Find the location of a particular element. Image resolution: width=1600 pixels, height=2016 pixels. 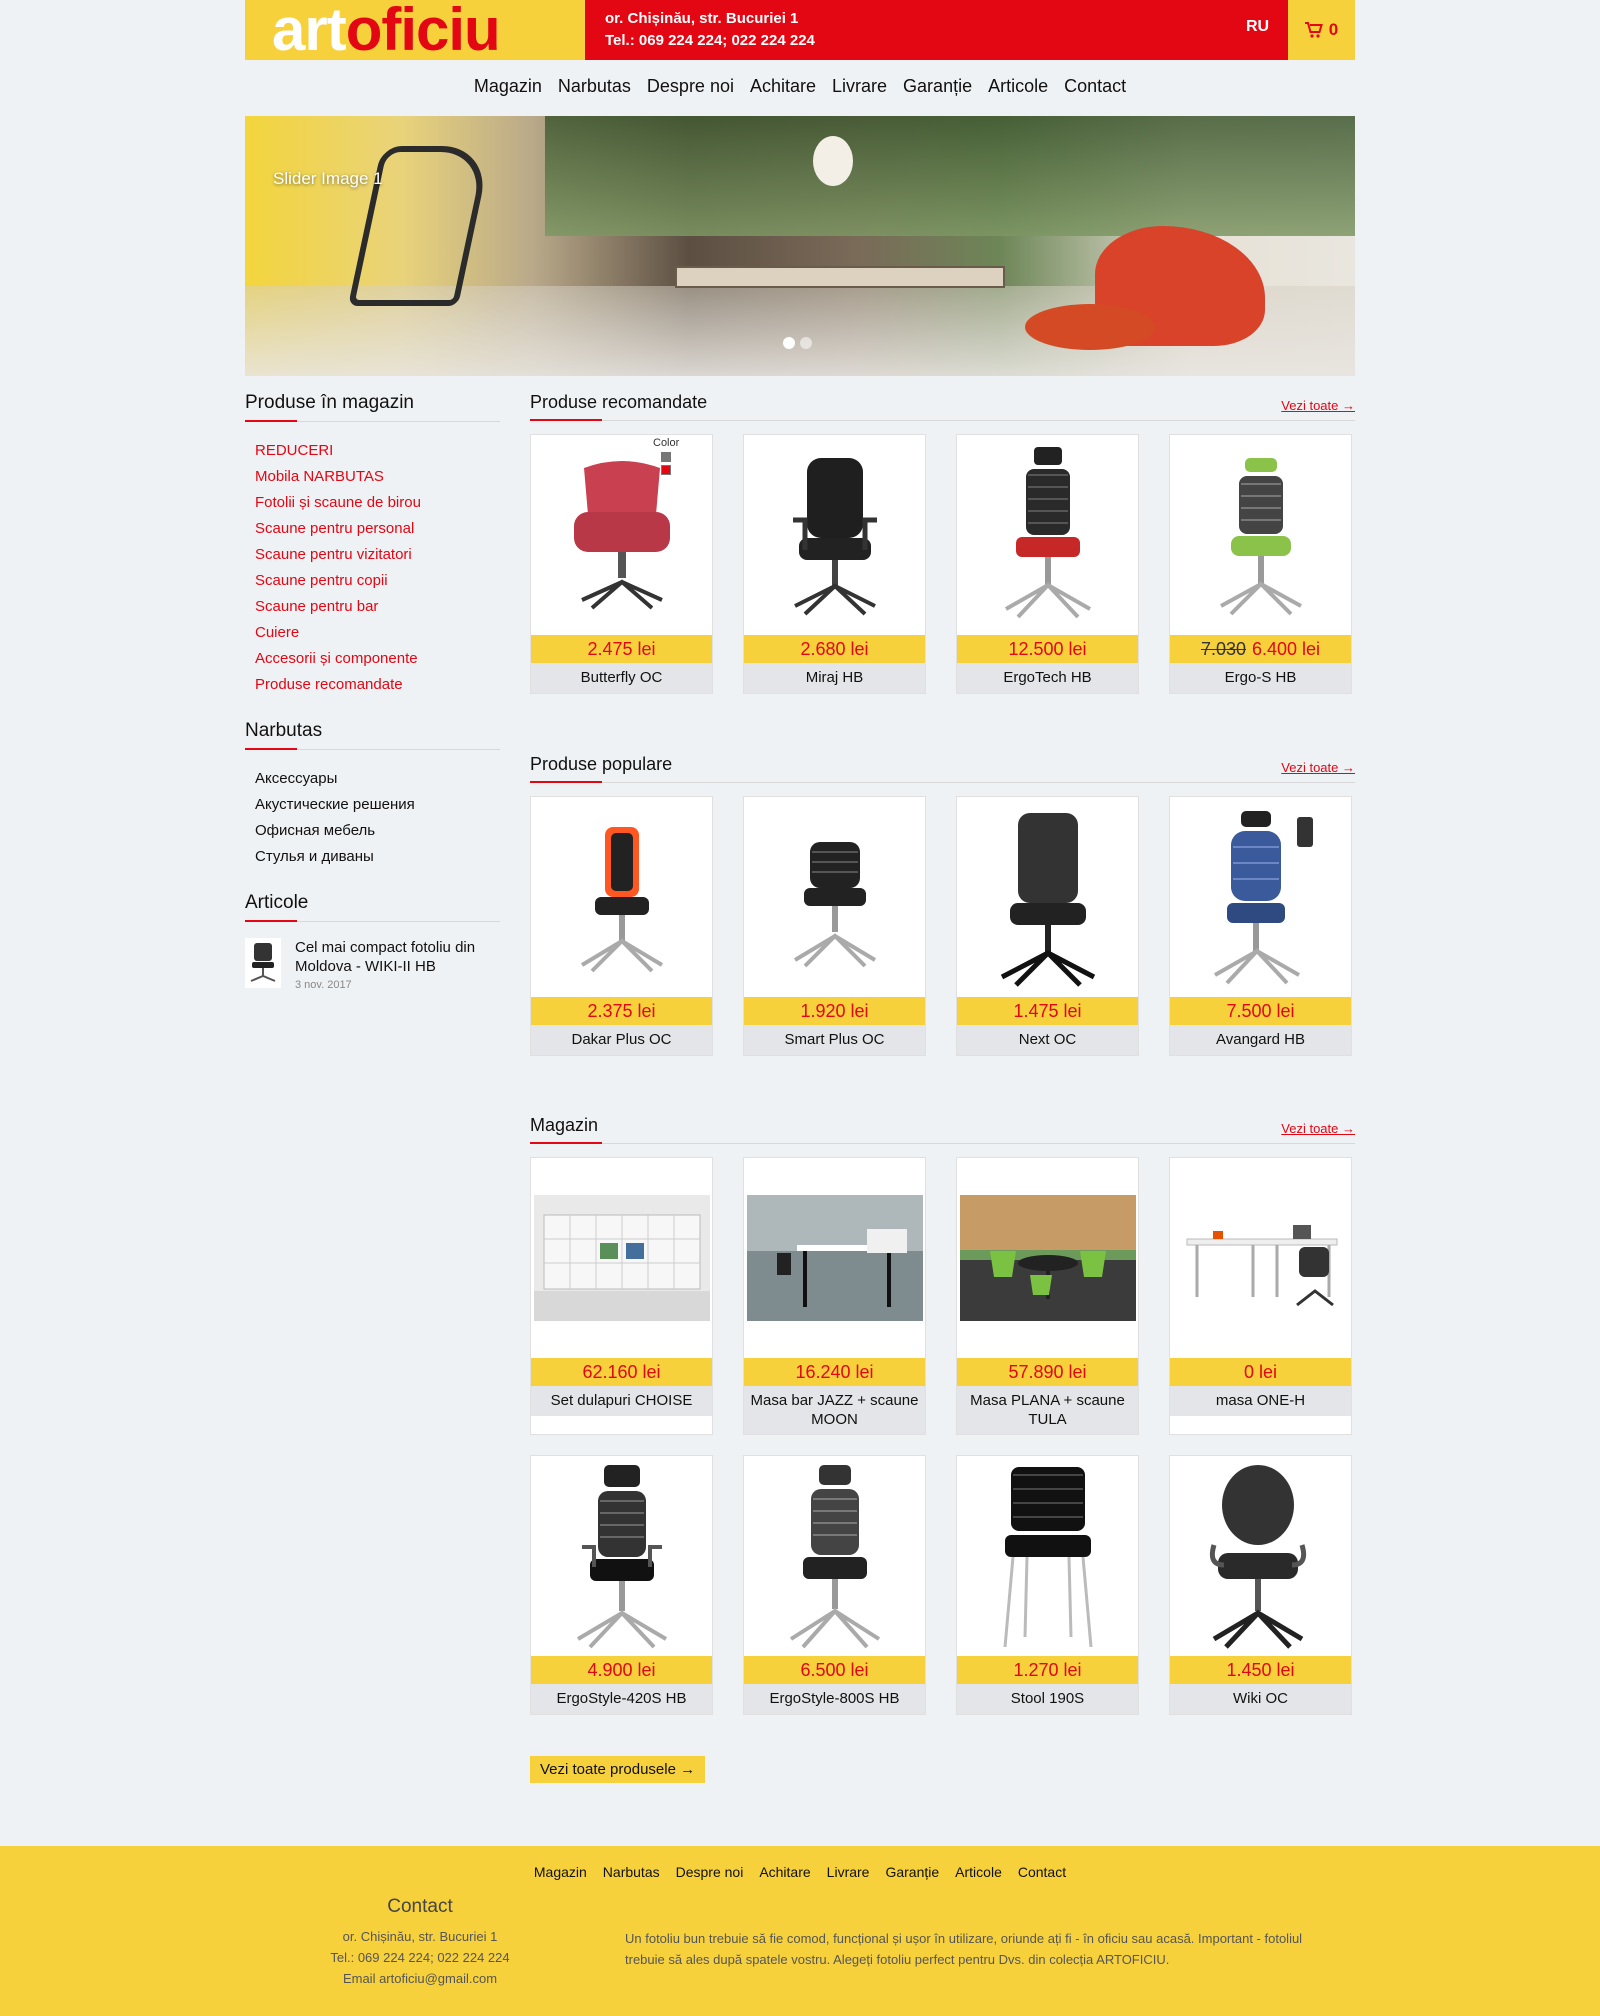

sidebar-item-scaune-copii: Scaune pentru copii is located at coordinates (377, 581).